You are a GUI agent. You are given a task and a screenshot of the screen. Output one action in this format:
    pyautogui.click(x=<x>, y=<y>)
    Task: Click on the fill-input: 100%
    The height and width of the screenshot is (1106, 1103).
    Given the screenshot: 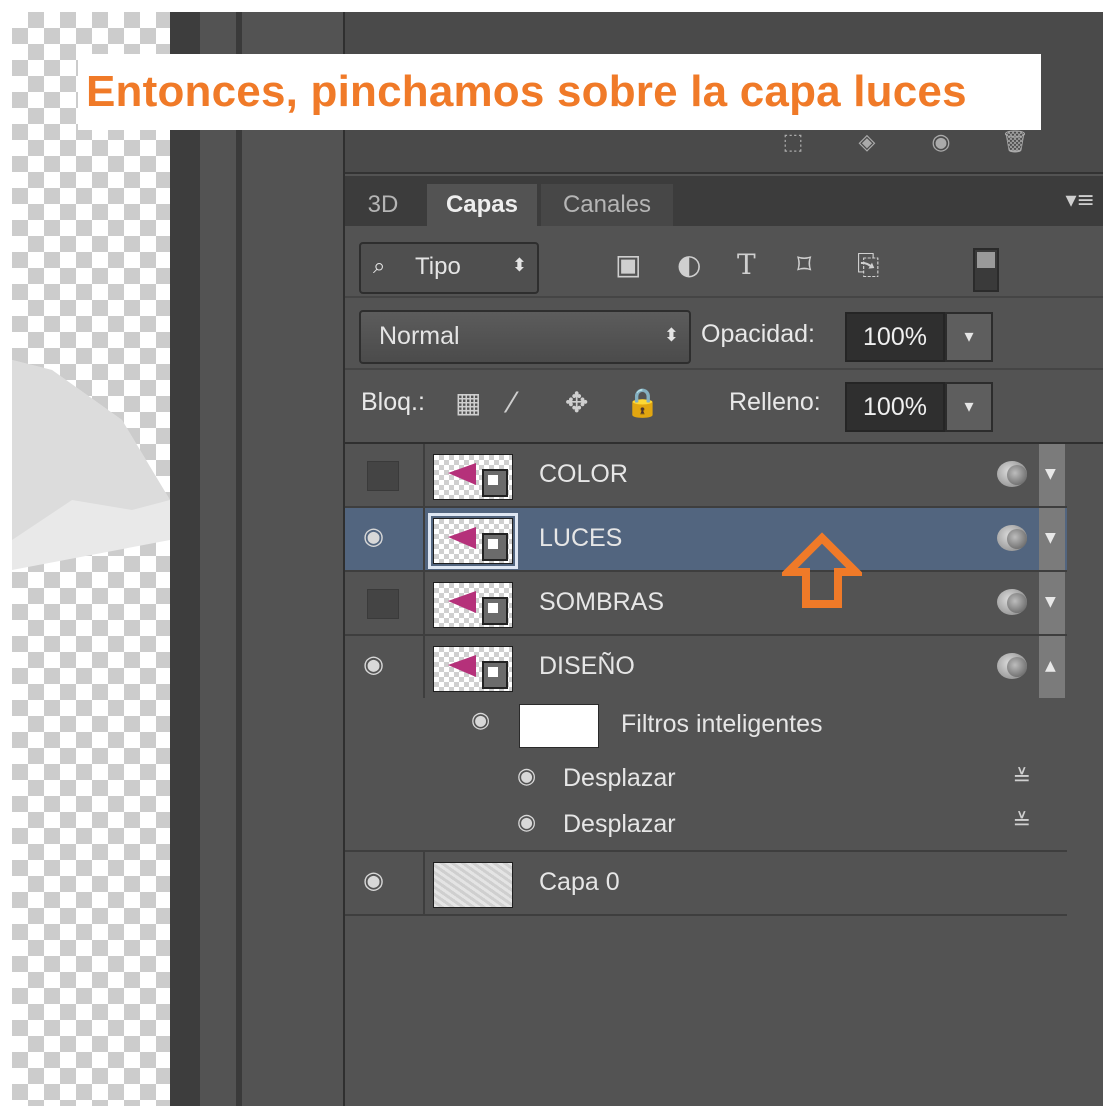 What is the action you would take?
    pyautogui.click(x=895, y=407)
    